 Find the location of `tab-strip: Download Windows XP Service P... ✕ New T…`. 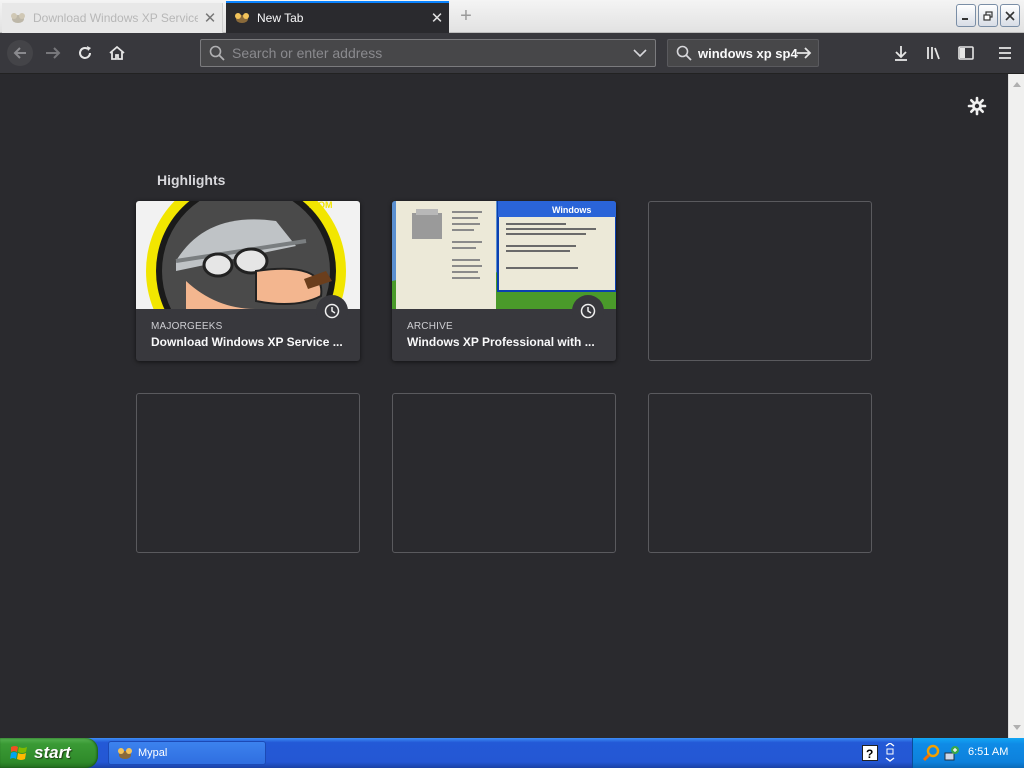

tab-strip: Download Windows XP Service P... ✕ New T… is located at coordinates (512, 16).